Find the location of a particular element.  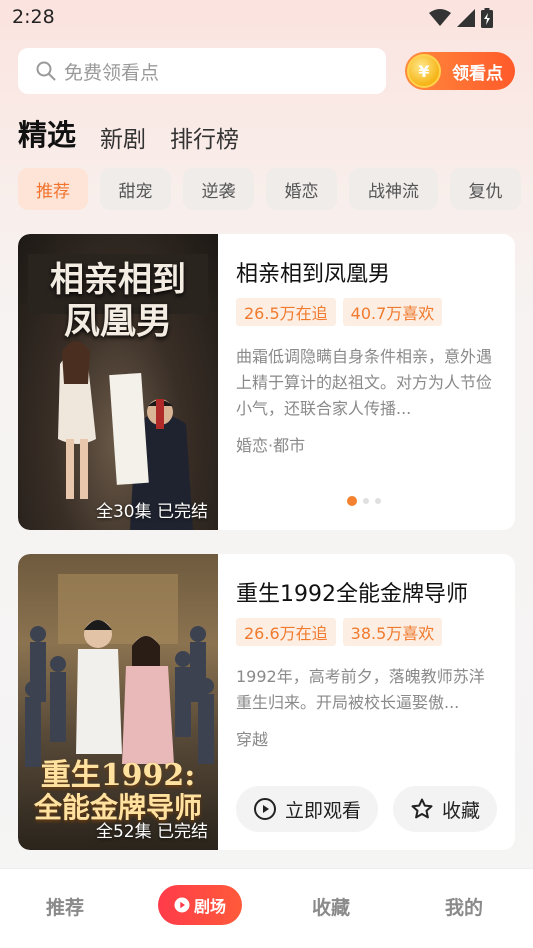

tab-featured: 精选 is located at coordinates (47, 133).